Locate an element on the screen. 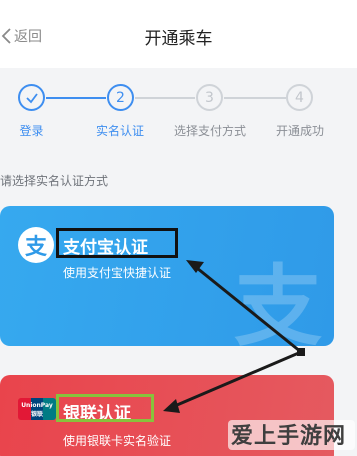 The image size is (357, 456). arrow-head-icon is located at coordinates (171, 406).